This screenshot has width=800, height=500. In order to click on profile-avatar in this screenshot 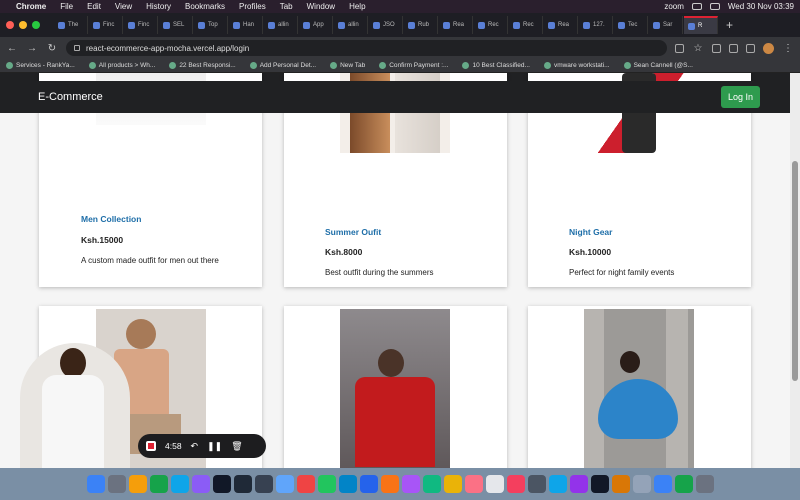, I will do `click(768, 48)`.